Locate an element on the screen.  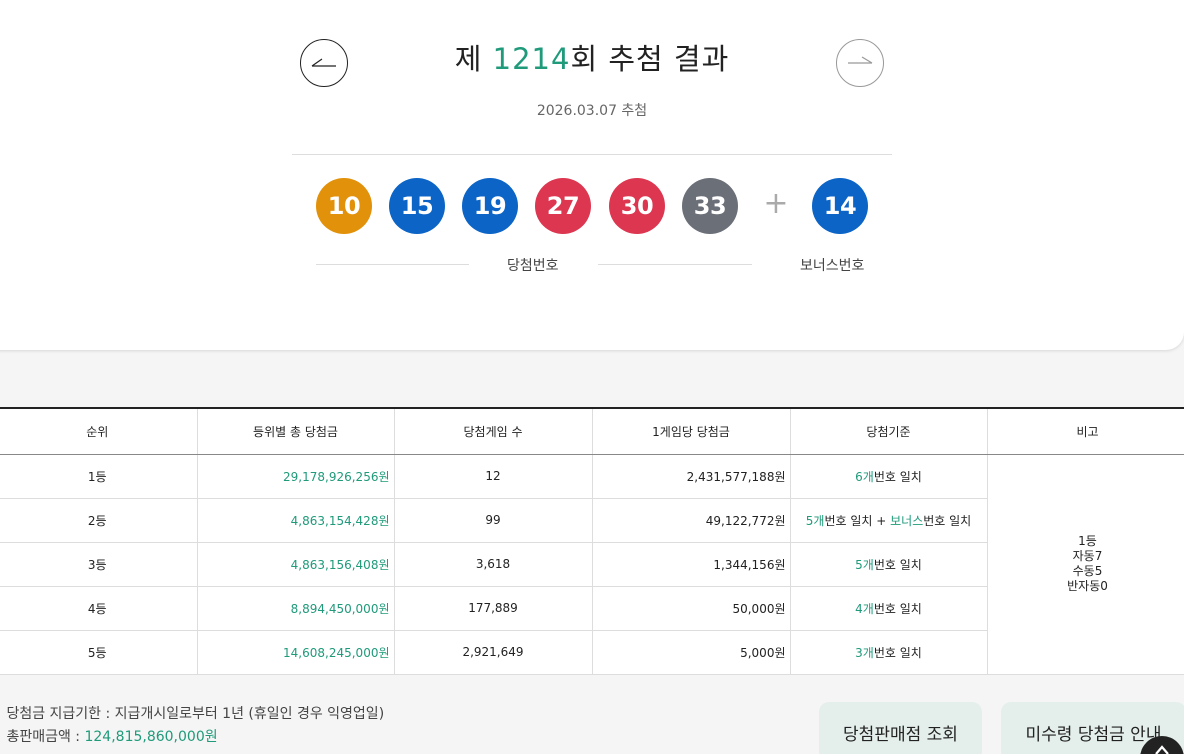
rank-cell: 4등 is located at coordinates (99, 608).